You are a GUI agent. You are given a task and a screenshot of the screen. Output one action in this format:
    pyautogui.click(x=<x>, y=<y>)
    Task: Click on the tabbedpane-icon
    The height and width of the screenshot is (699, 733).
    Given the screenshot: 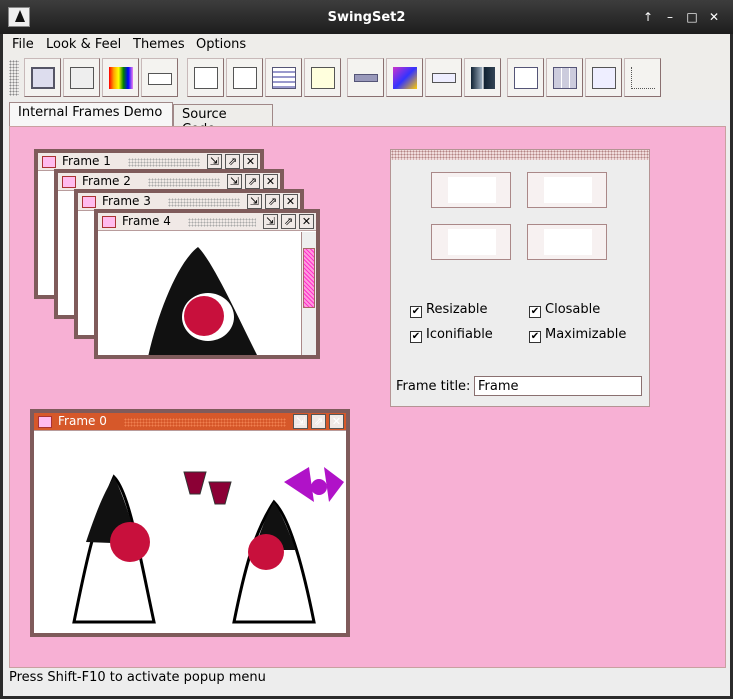 What is the action you would take?
    pyautogui.click(x=526, y=78)
    